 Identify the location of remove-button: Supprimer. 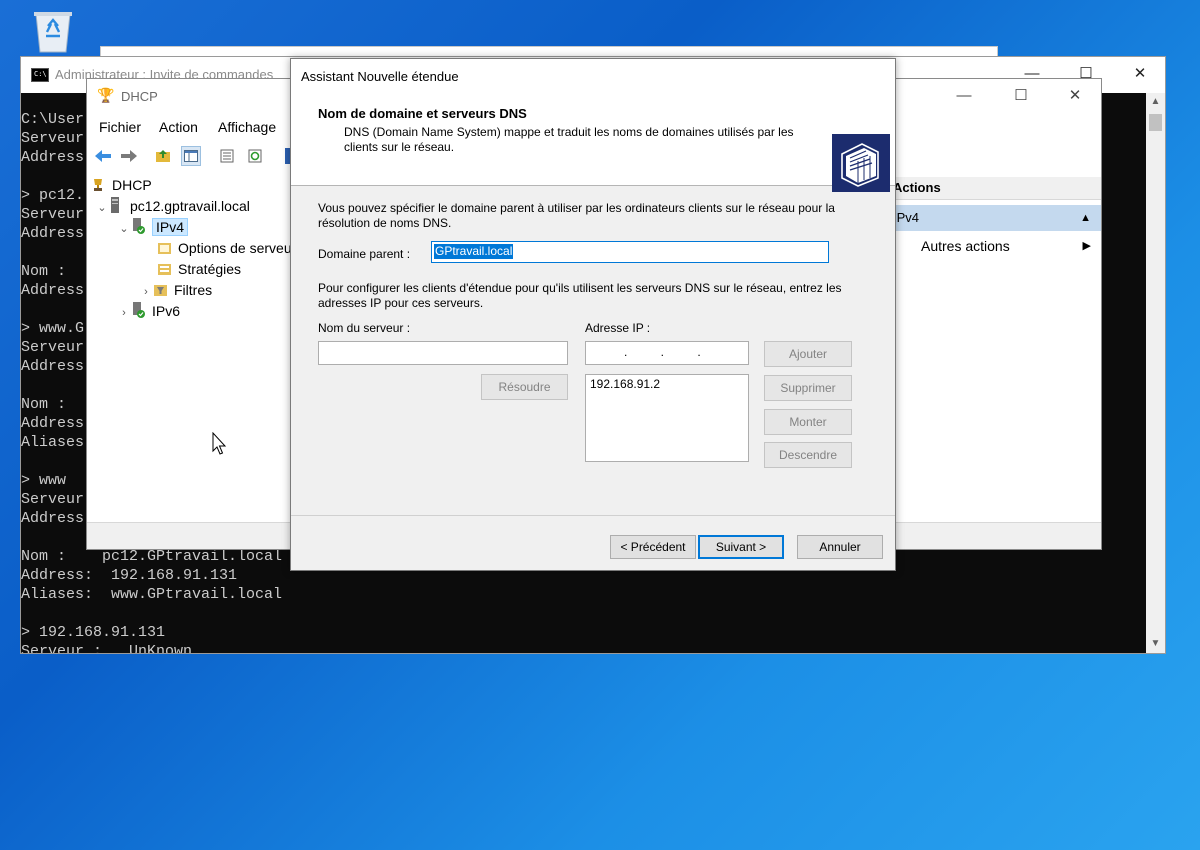
(808, 388).